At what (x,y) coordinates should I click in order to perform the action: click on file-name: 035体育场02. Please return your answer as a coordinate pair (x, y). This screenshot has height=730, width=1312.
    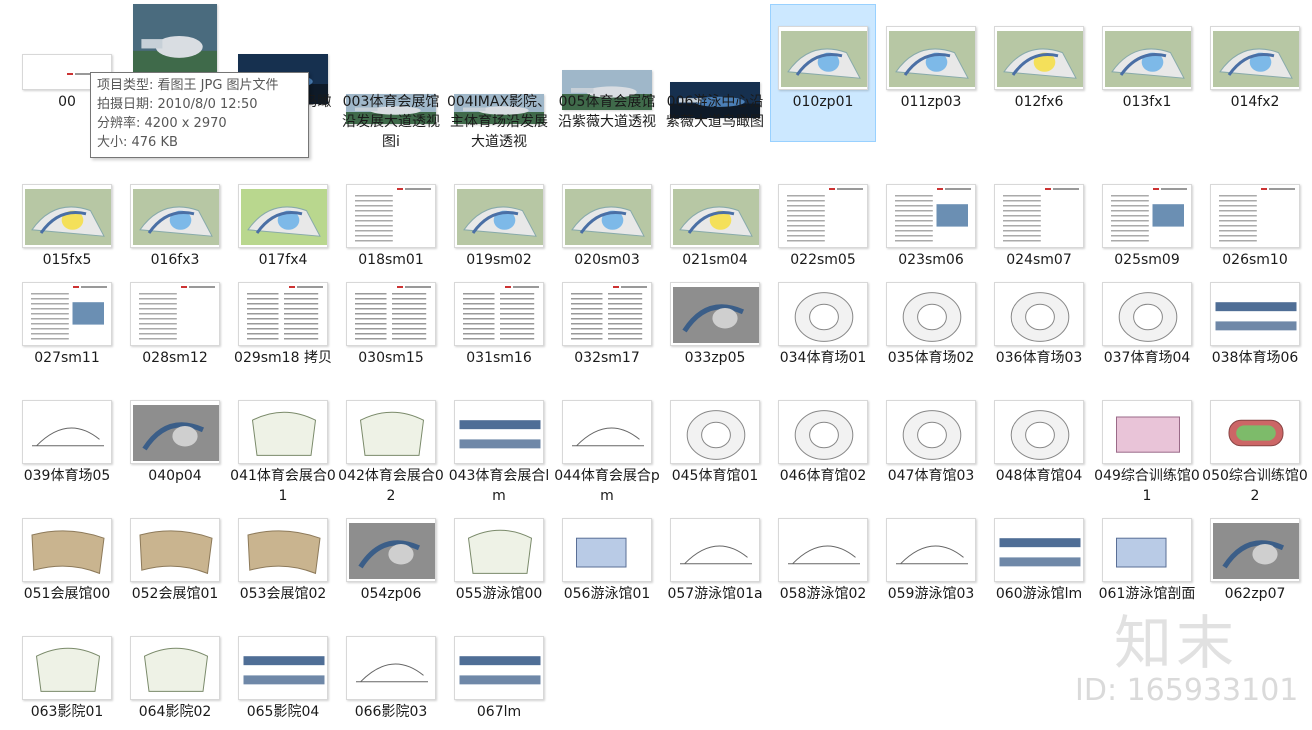
    Looking at the image, I should click on (931, 358).